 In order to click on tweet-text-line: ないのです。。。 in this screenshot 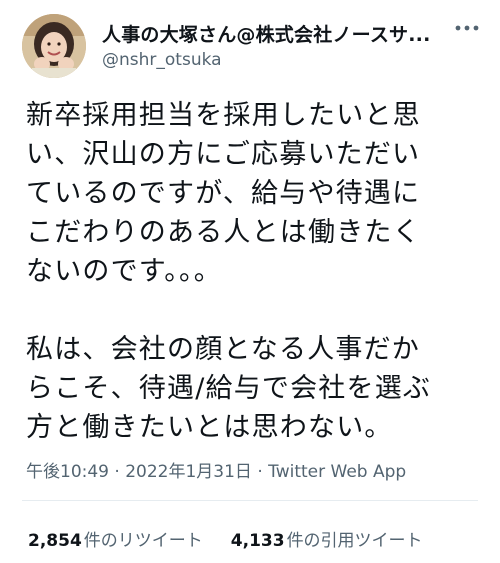, I will do `click(124, 271)`.